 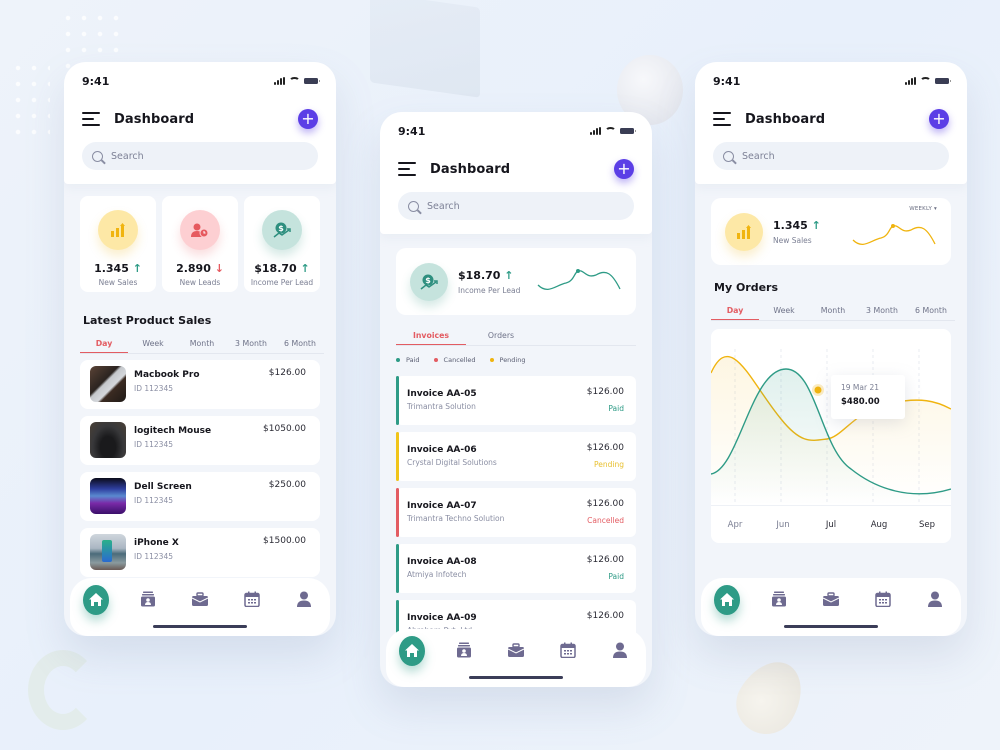 What do you see at coordinates (200, 384) in the screenshot?
I see `product-item: Macbook Pro ID 112345 $126.00` at bounding box center [200, 384].